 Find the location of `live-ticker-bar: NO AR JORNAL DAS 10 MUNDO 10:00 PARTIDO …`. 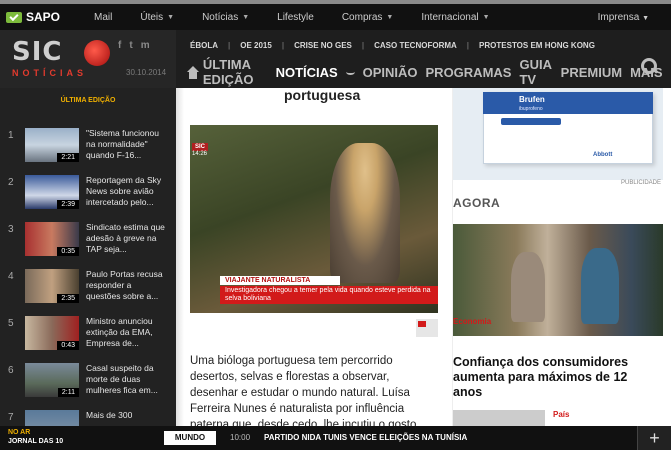

live-ticker-bar: NO AR JORNAL DAS 10 MUNDO 10:00 PARTIDO … is located at coordinates (335, 438).